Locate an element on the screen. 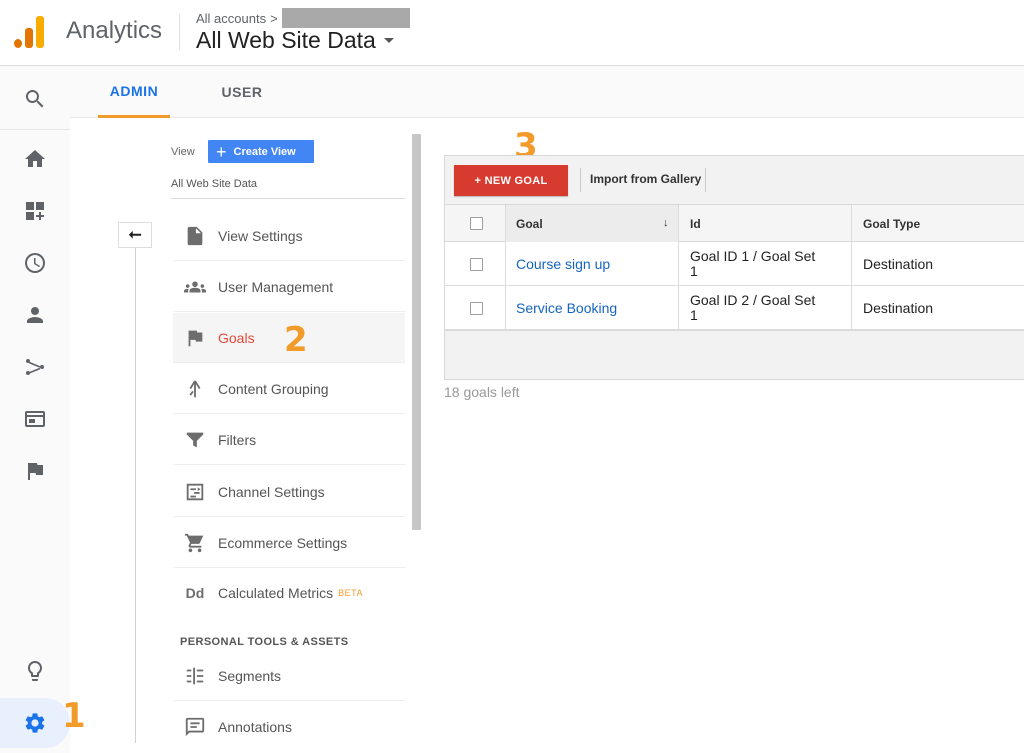  home-icon is located at coordinates (35, 159).